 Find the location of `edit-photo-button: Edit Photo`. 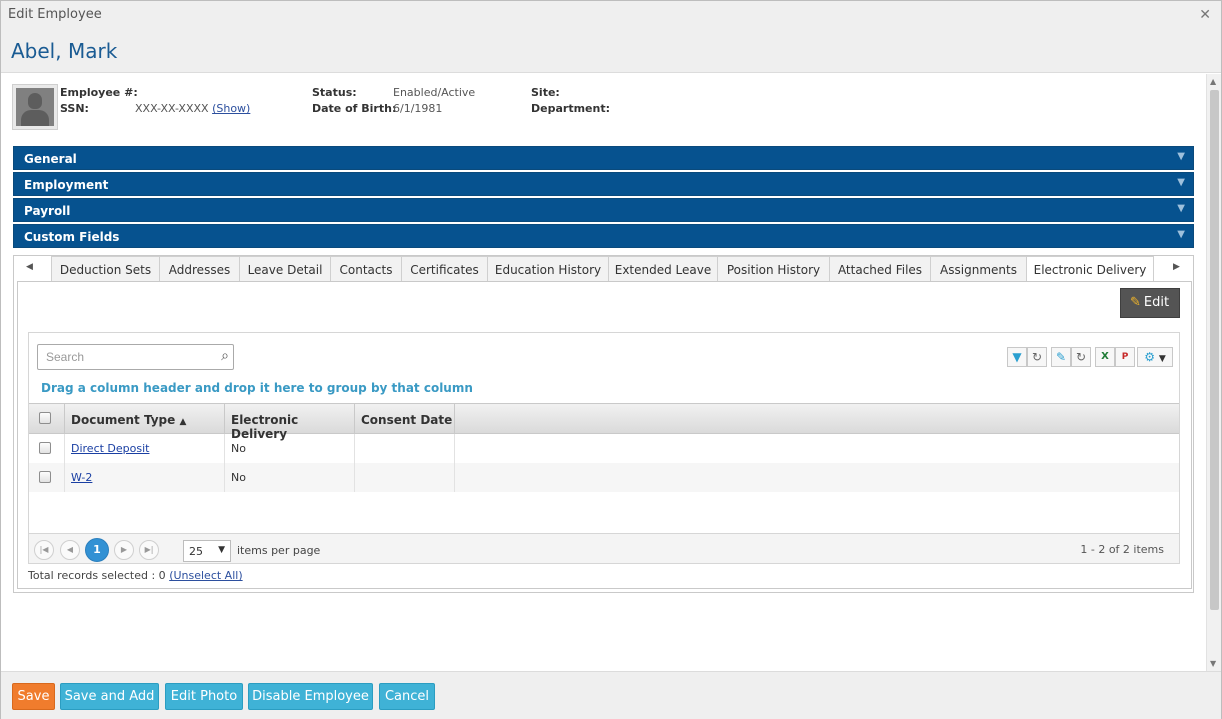

edit-photo-button: Edit Photo is located at coordinates (204, 696).